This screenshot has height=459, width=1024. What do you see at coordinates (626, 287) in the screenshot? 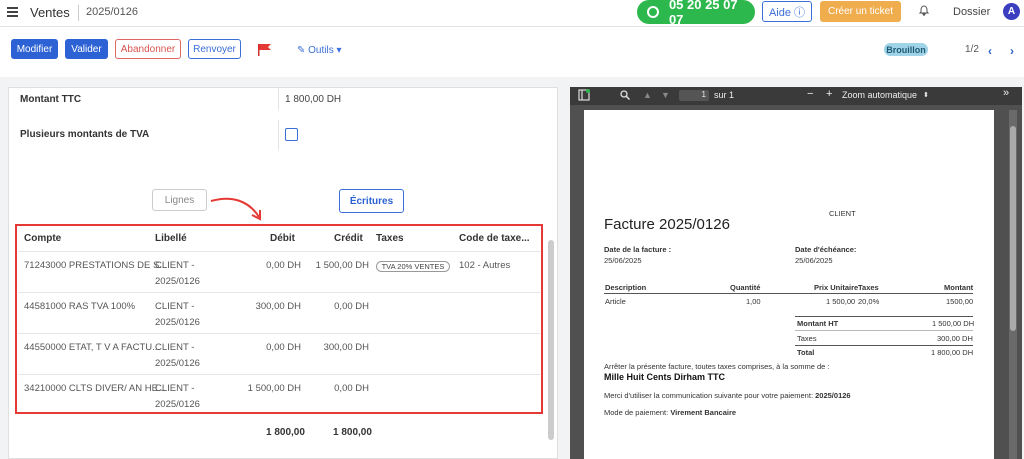
I see `pdf-col-description: Description` at bounding box center [626, 287].